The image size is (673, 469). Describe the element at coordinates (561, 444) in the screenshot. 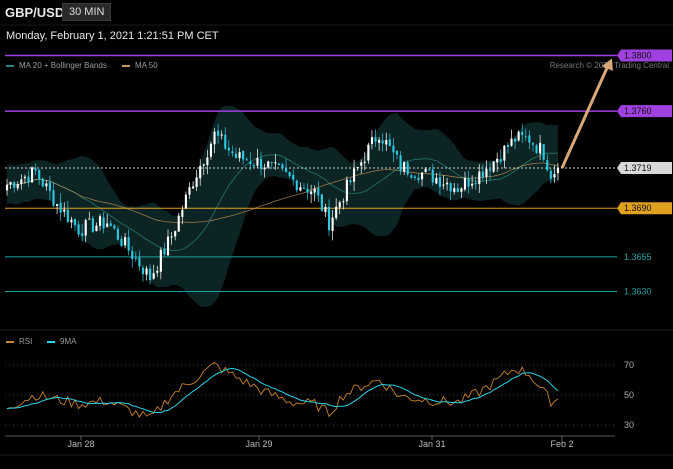

I see `x-tick-label: Feb 2` at that location.